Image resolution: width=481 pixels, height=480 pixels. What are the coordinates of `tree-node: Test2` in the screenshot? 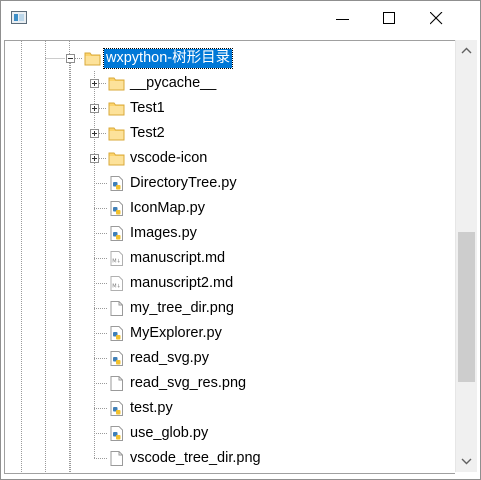 It's located at (230, 133).